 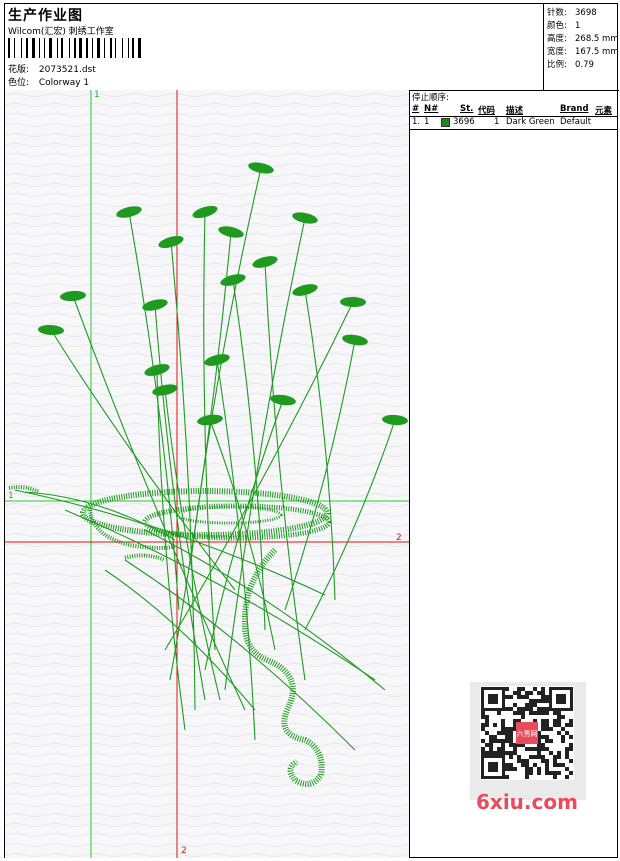 What do you see at coordinates (487, 111) in the screenshot?
I see `col-code: 代码` at bounding box center [487, 111].